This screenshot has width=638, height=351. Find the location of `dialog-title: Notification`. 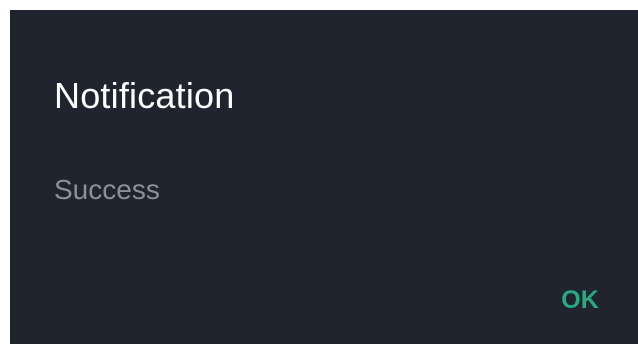

dialog-title: Notification is located at coordinates (144, 95).